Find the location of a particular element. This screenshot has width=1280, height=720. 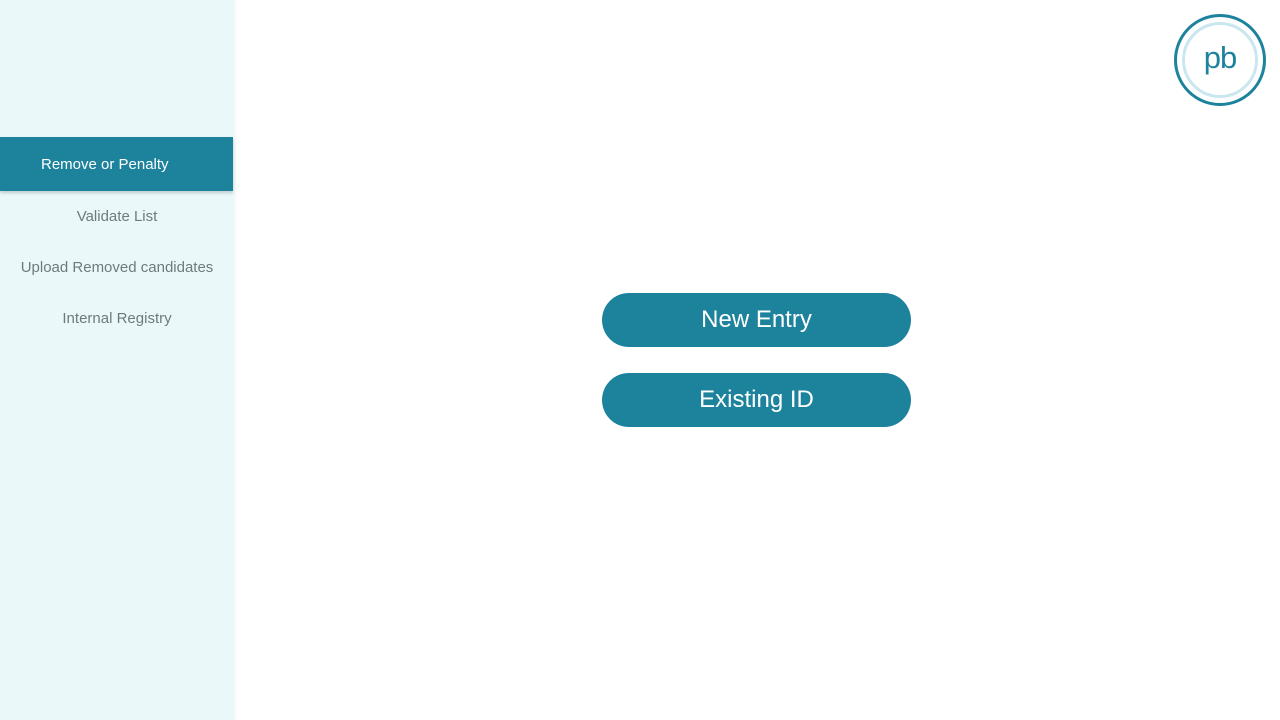

sidebar-item-internal-registry: Internal Registry is located at coordinates (117, 318).